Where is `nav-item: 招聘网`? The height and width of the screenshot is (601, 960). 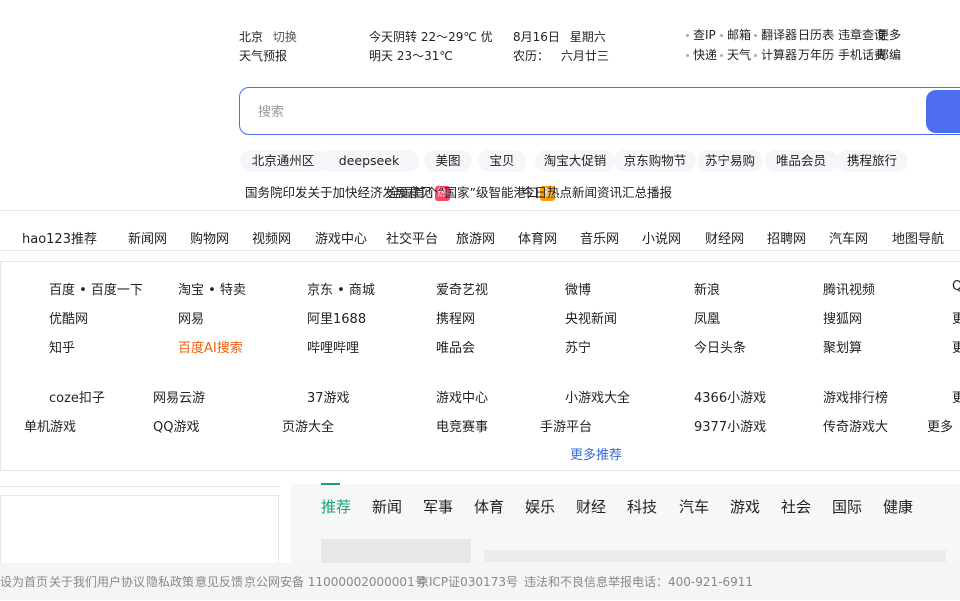 nav-item: 招聘网 is located at coordinates (786, 237).